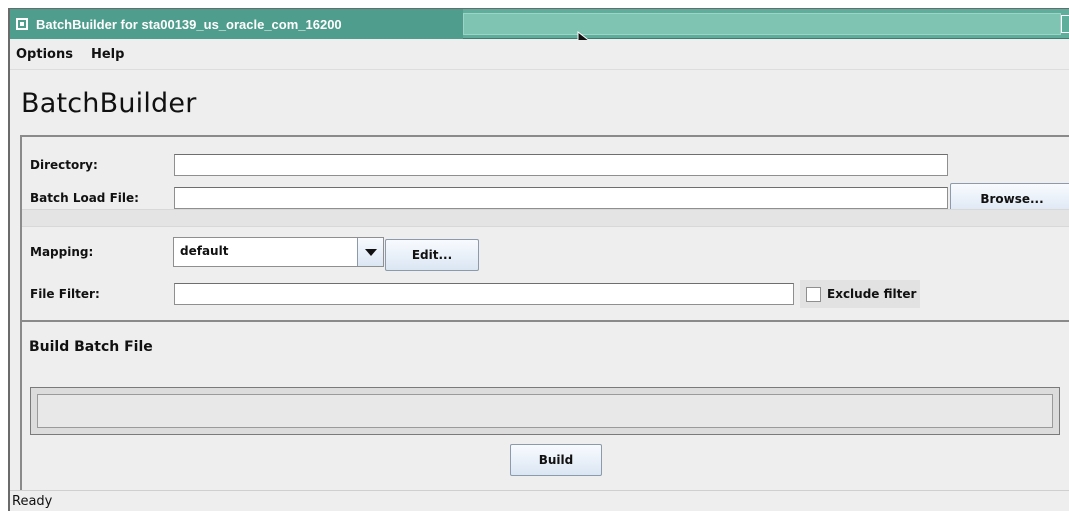 This screenshot has height=511, width=1069. What do you see at coordinates (204, 251) in the screenshot?
I see `mapping-selected-value: default` at bounding box center [204, 251].